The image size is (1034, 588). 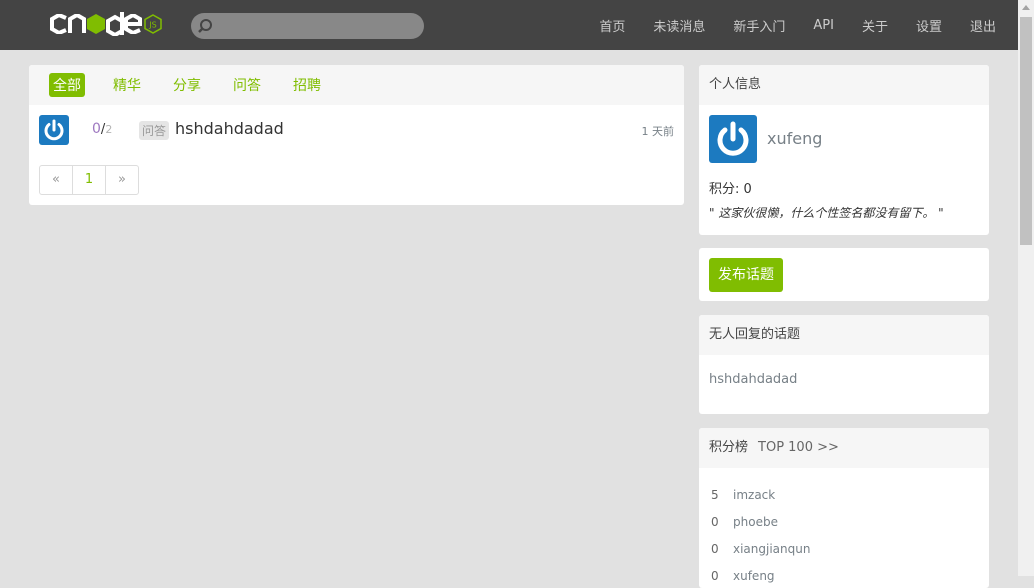 What do you see at coordinates (844, 274) in the screenshot?
I see `publish-panel: 发布话题` at bounding box center [844, 274].